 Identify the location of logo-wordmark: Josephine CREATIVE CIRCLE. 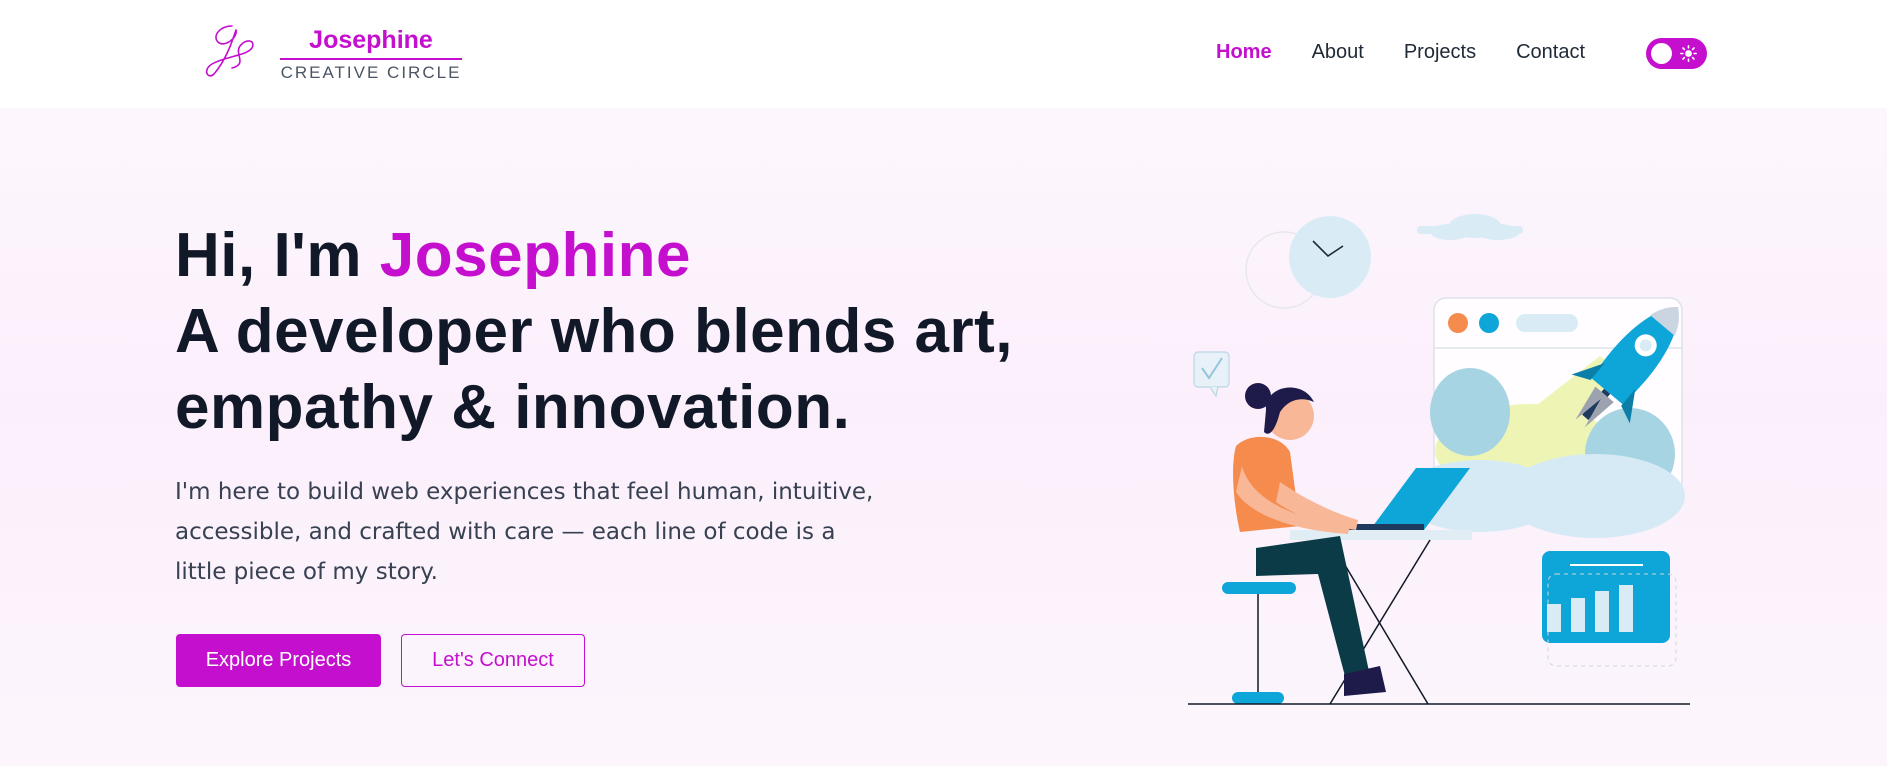
(371, 54).